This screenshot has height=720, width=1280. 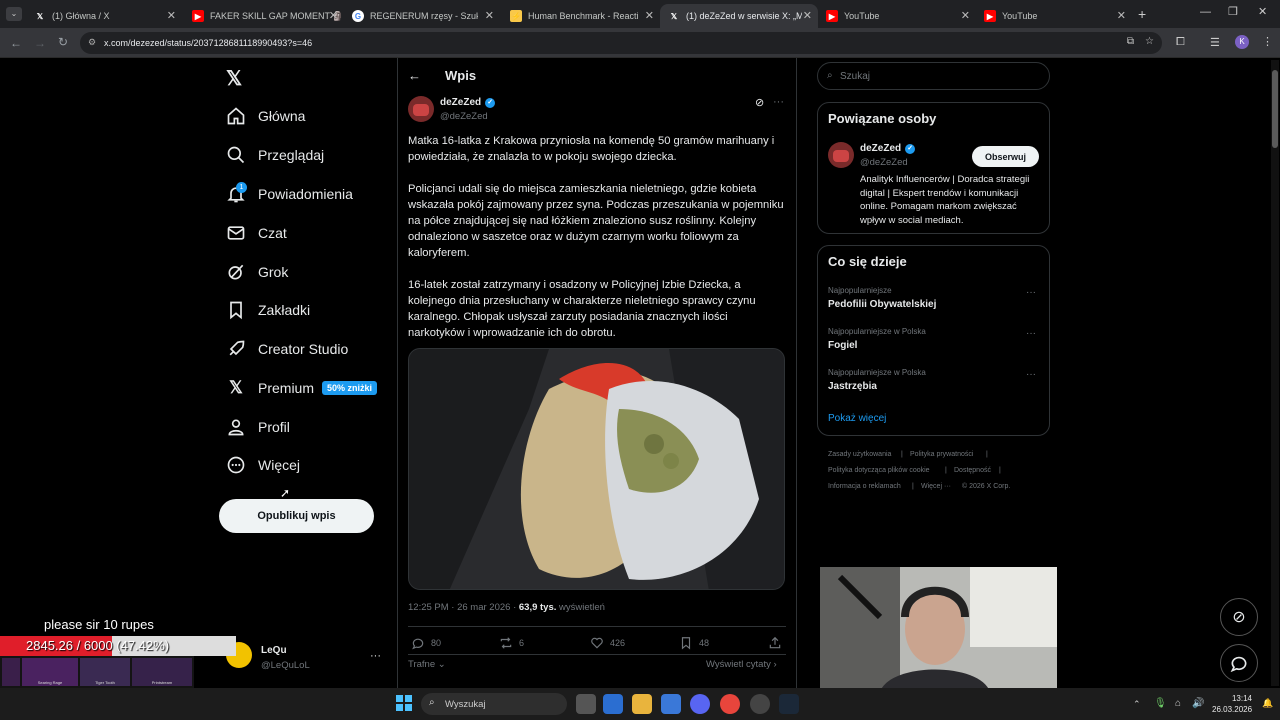 I want to click on account-more-icon: ···, so click(x=375, y=656).